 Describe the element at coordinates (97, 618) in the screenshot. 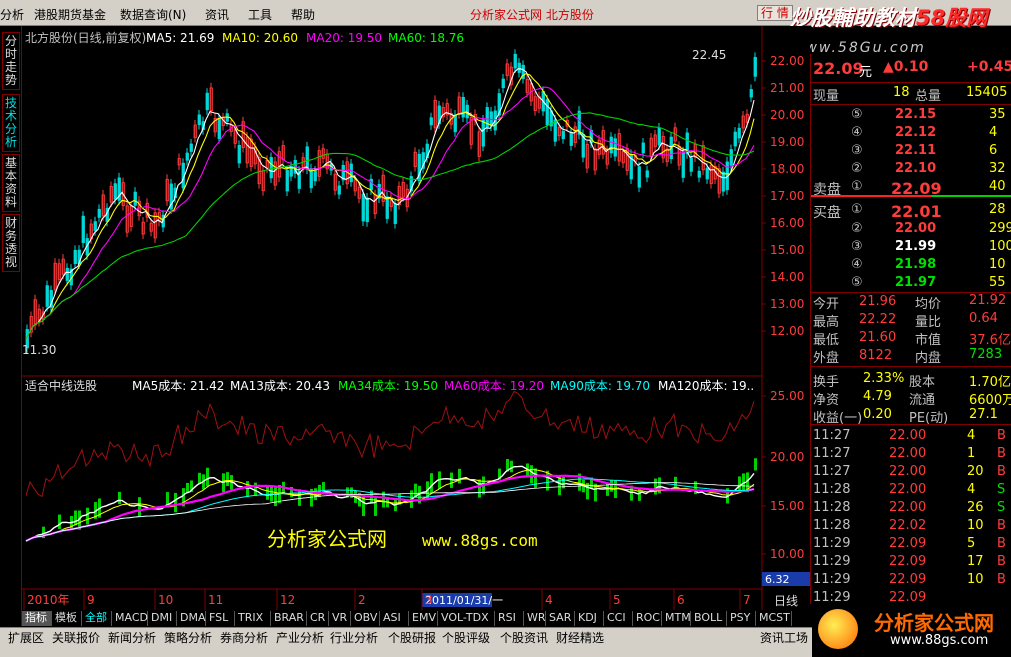

I see `indicator-tab: 全部` at that location.